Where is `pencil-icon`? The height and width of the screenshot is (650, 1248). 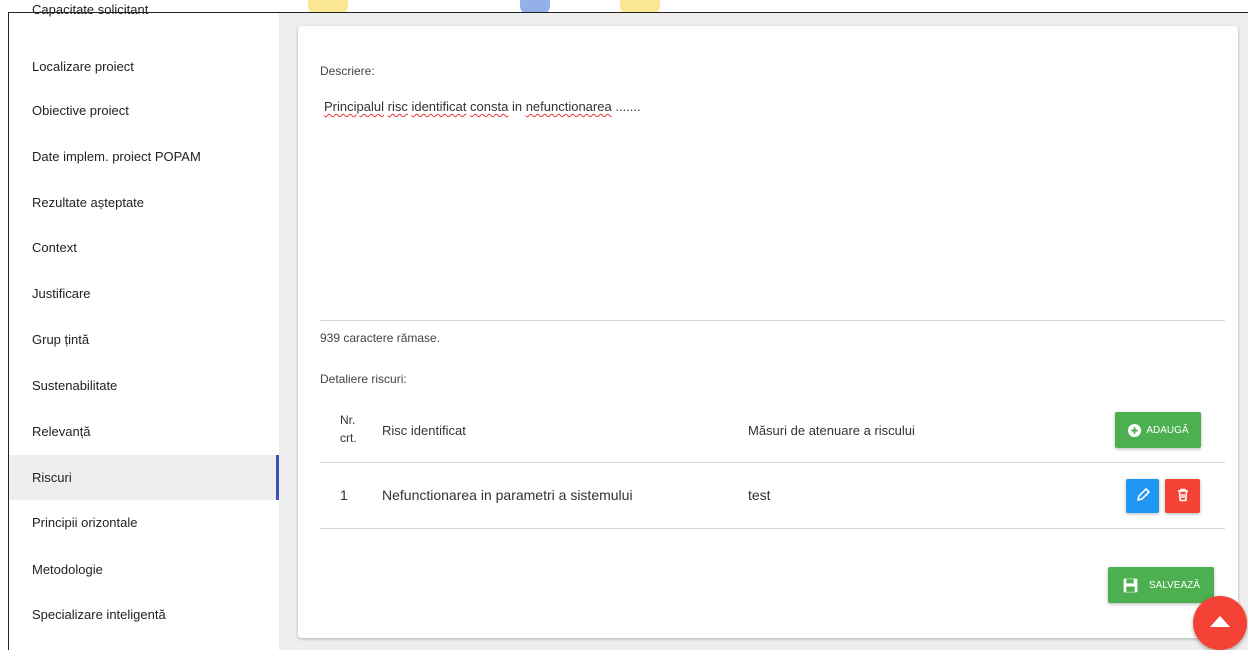
pencil-icon is located at coordinates (1143, 496).